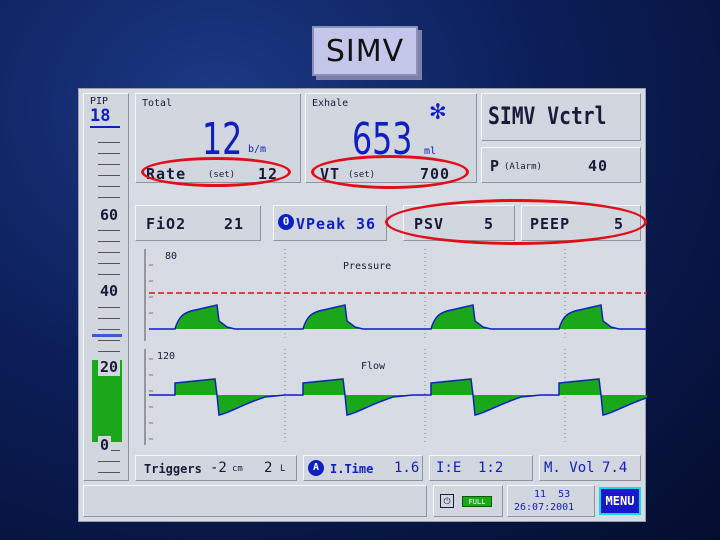 The image size is (720, 540). I want to click on total-rate-unit: b/m, so click(257, 149).